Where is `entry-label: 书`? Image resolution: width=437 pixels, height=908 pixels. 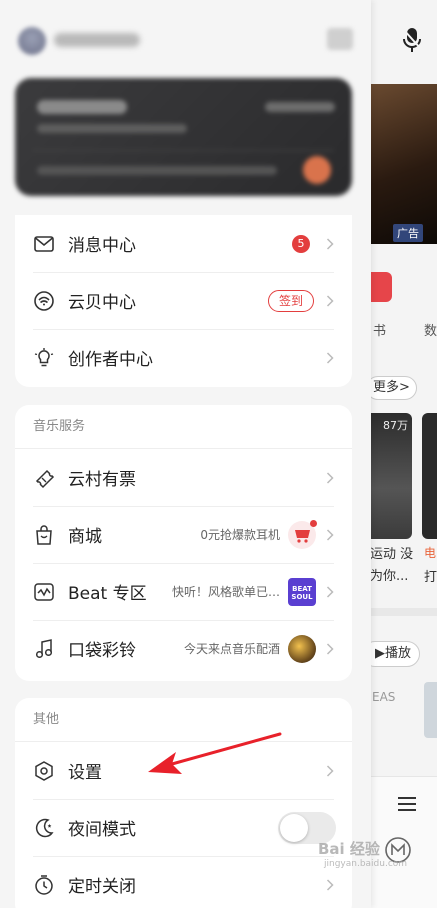 entry-label: 书 is located at coordinates (380, 331).